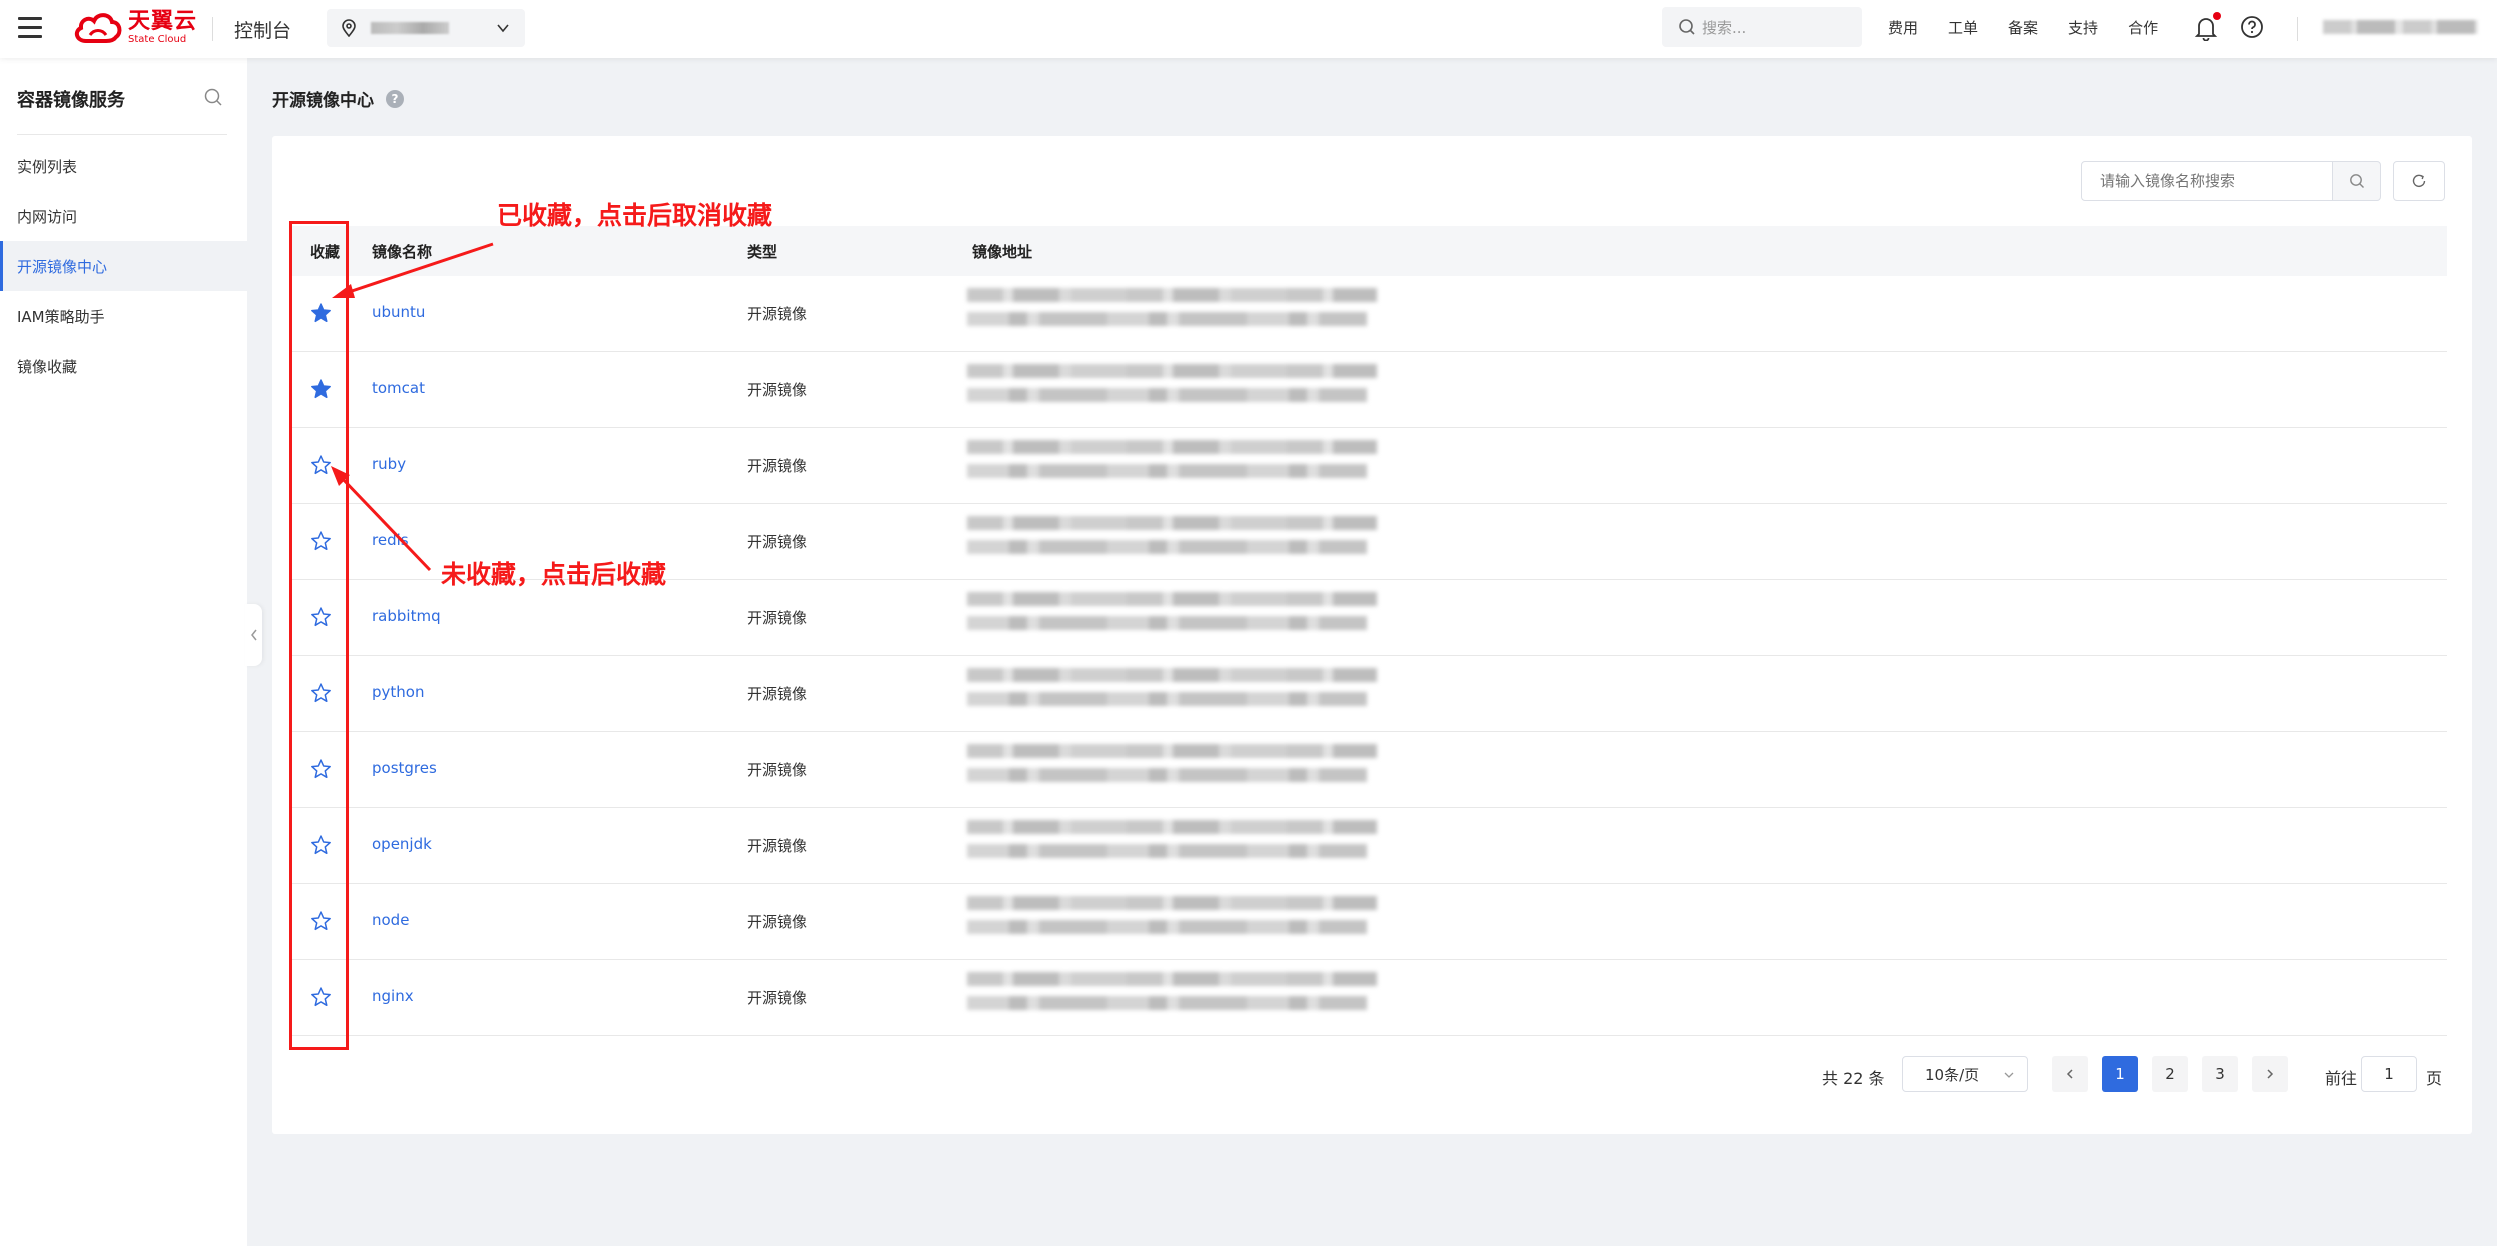  Describe the element at coordinates (123, 166) in the screenshot. I see `sidebar-item-instances: 实例列表` at that location.